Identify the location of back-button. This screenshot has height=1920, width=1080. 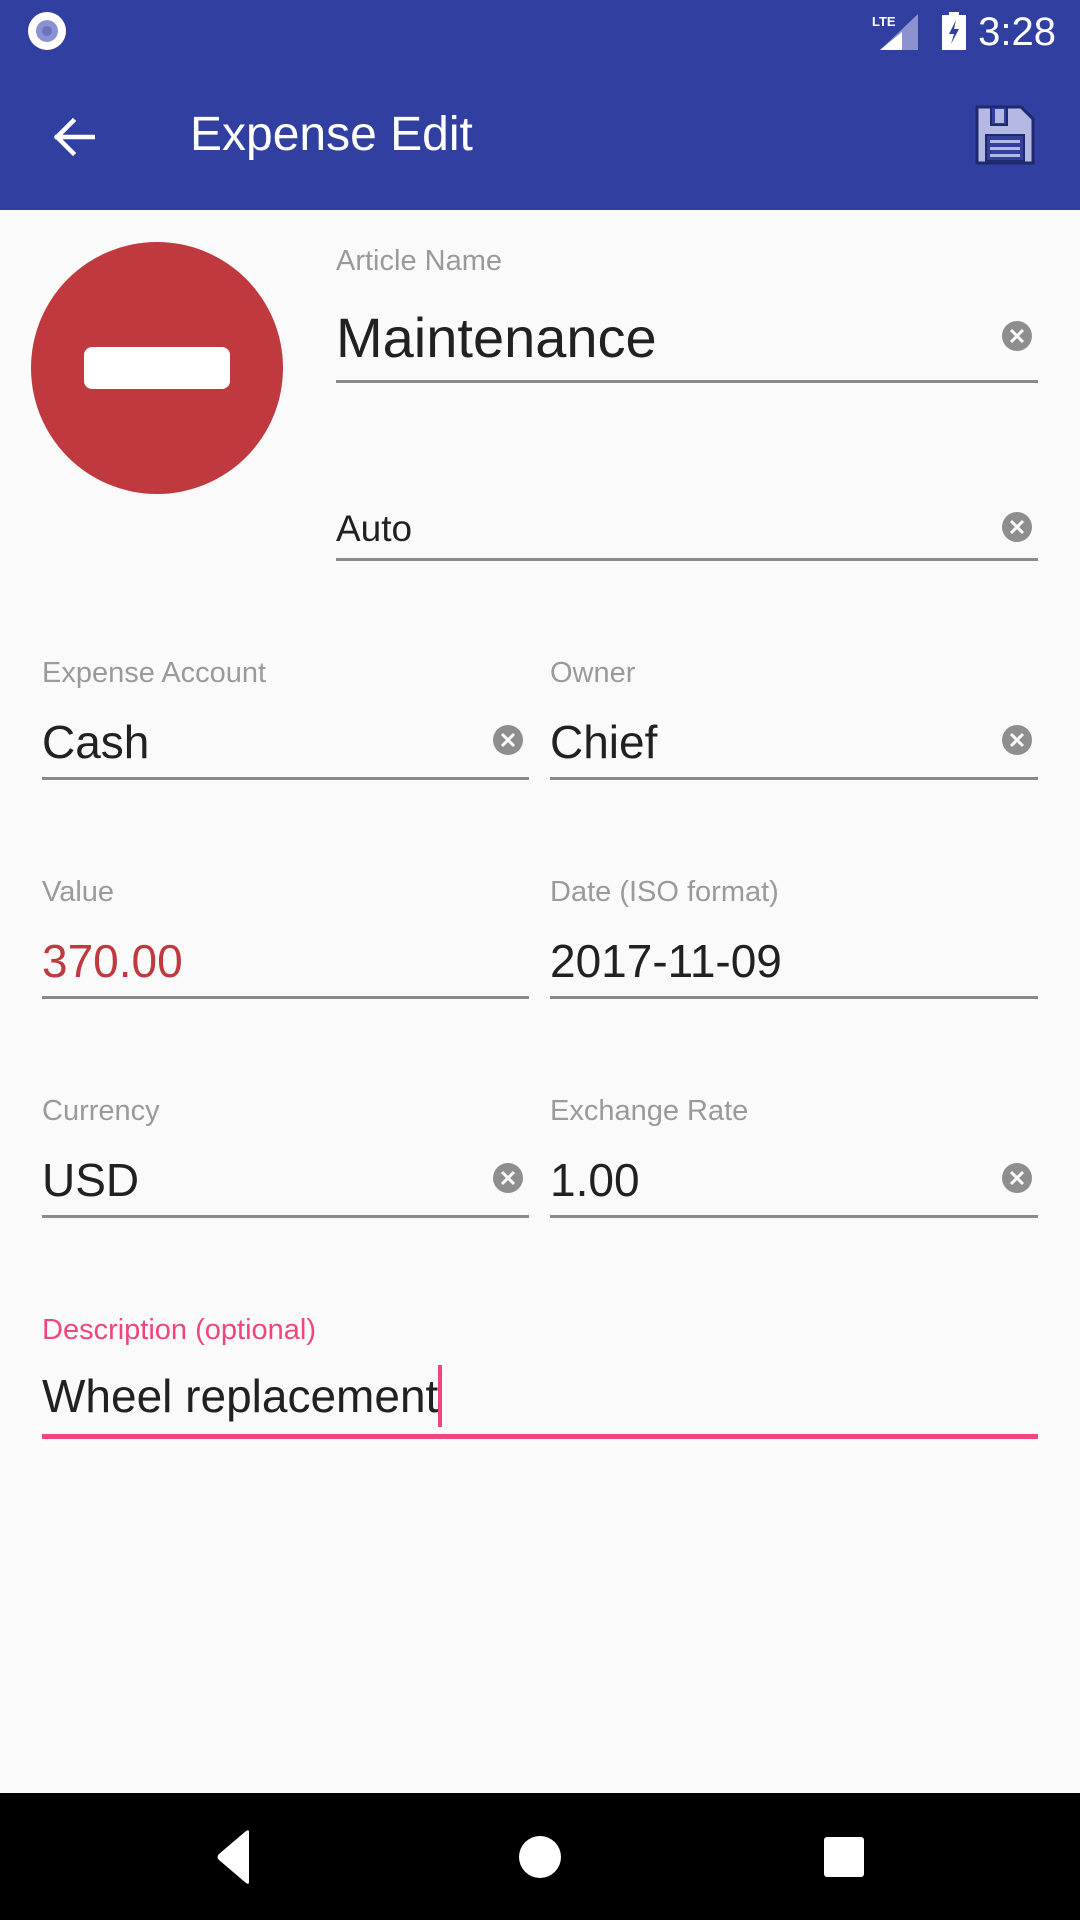
(73, 137).